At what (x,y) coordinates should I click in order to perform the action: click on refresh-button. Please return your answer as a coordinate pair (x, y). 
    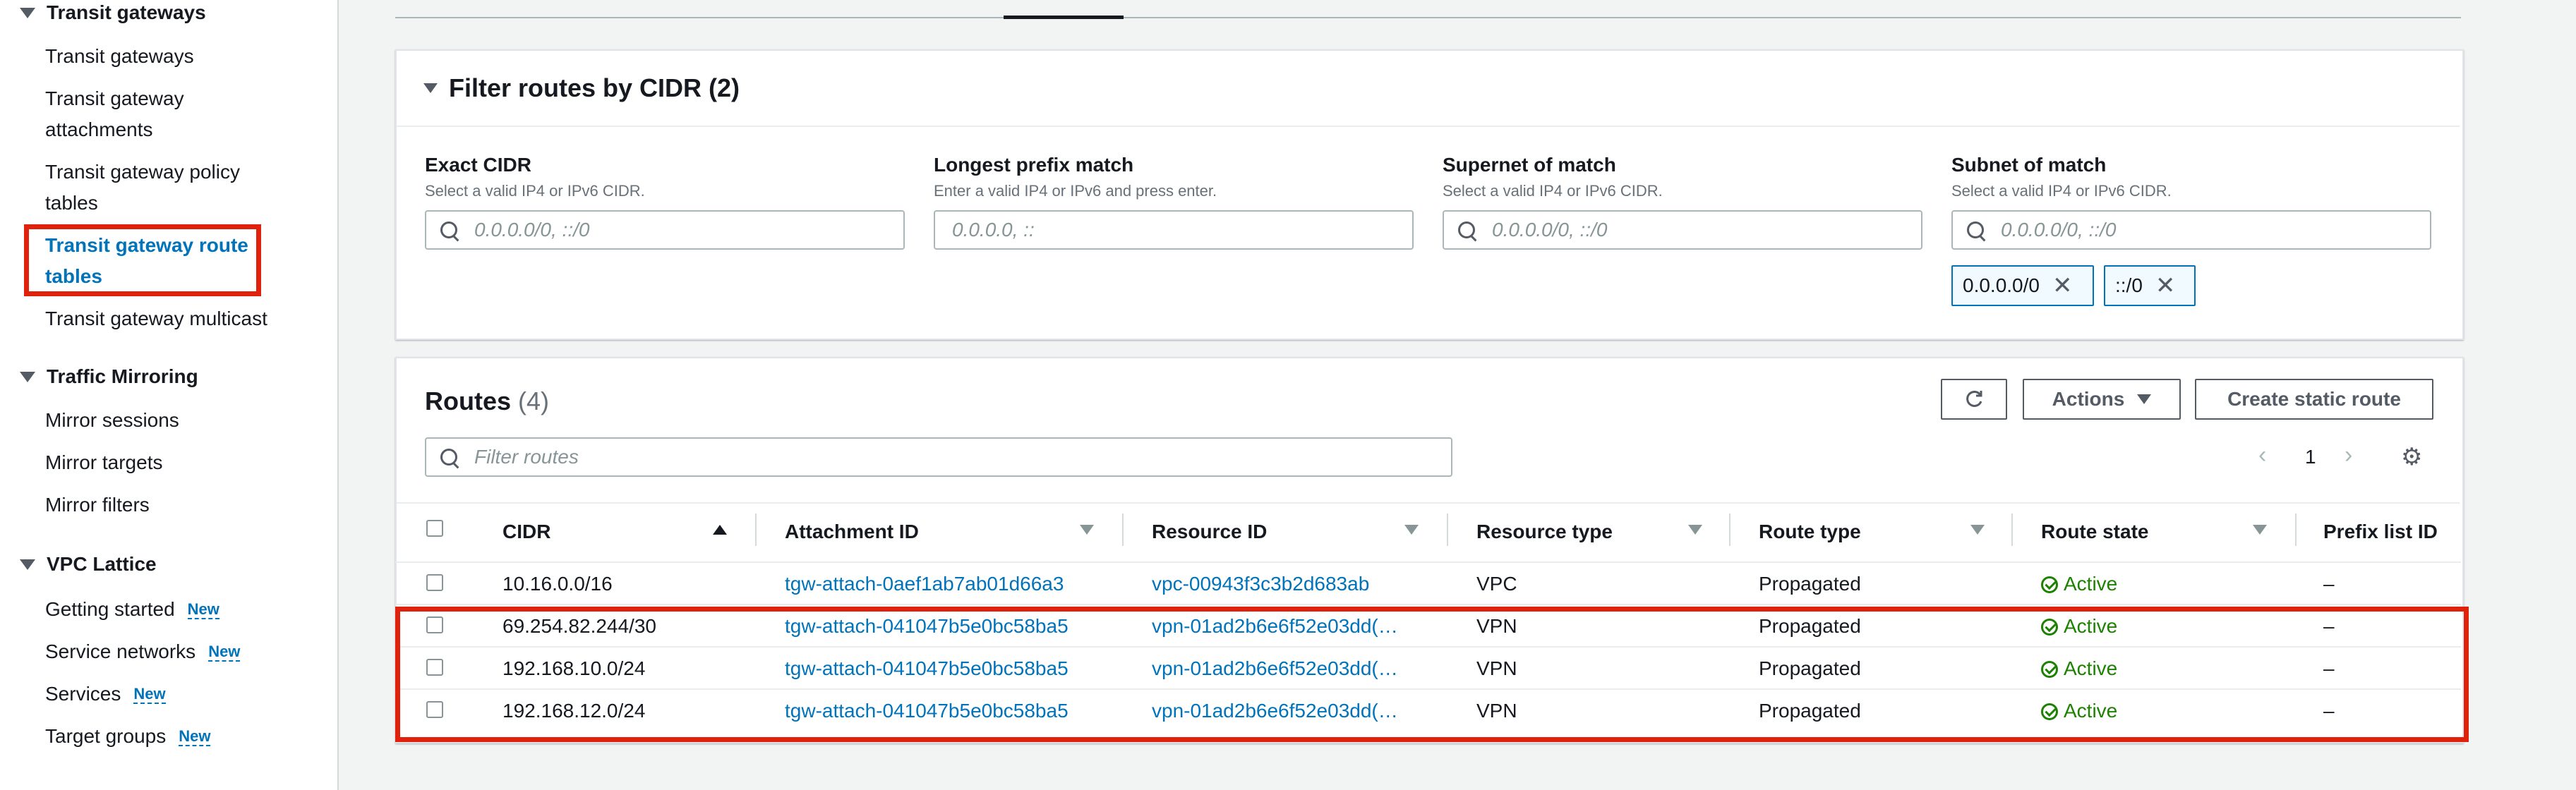
    Looking at the image, I should click on (1974, 399).